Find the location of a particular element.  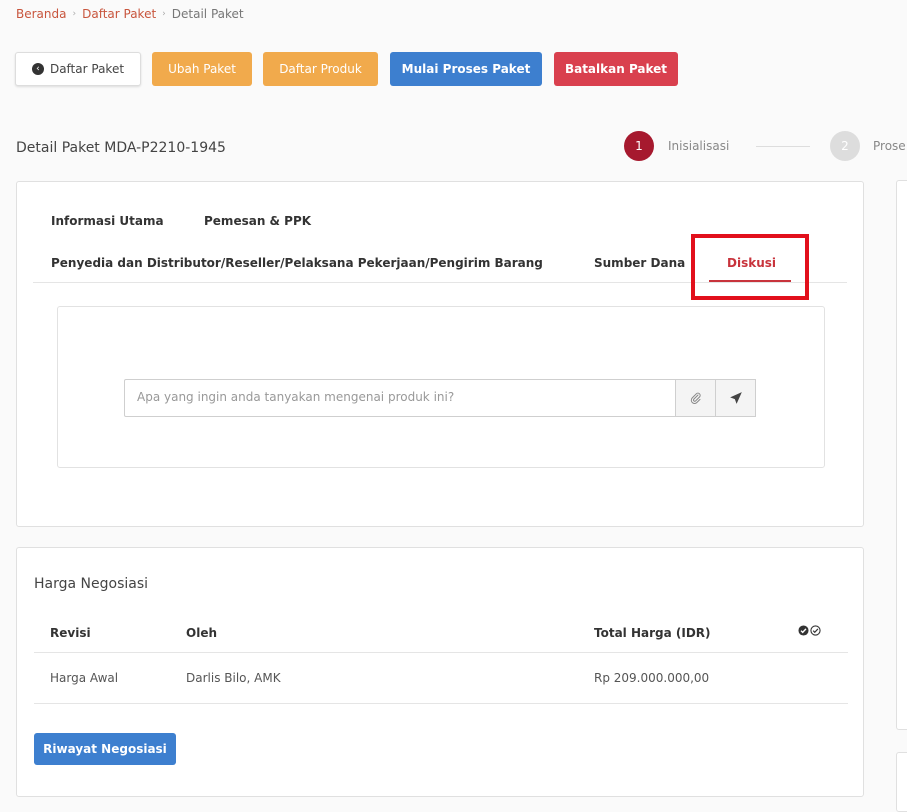

tab-main-information: Informasi Utama is located at coordinates (107, 221).